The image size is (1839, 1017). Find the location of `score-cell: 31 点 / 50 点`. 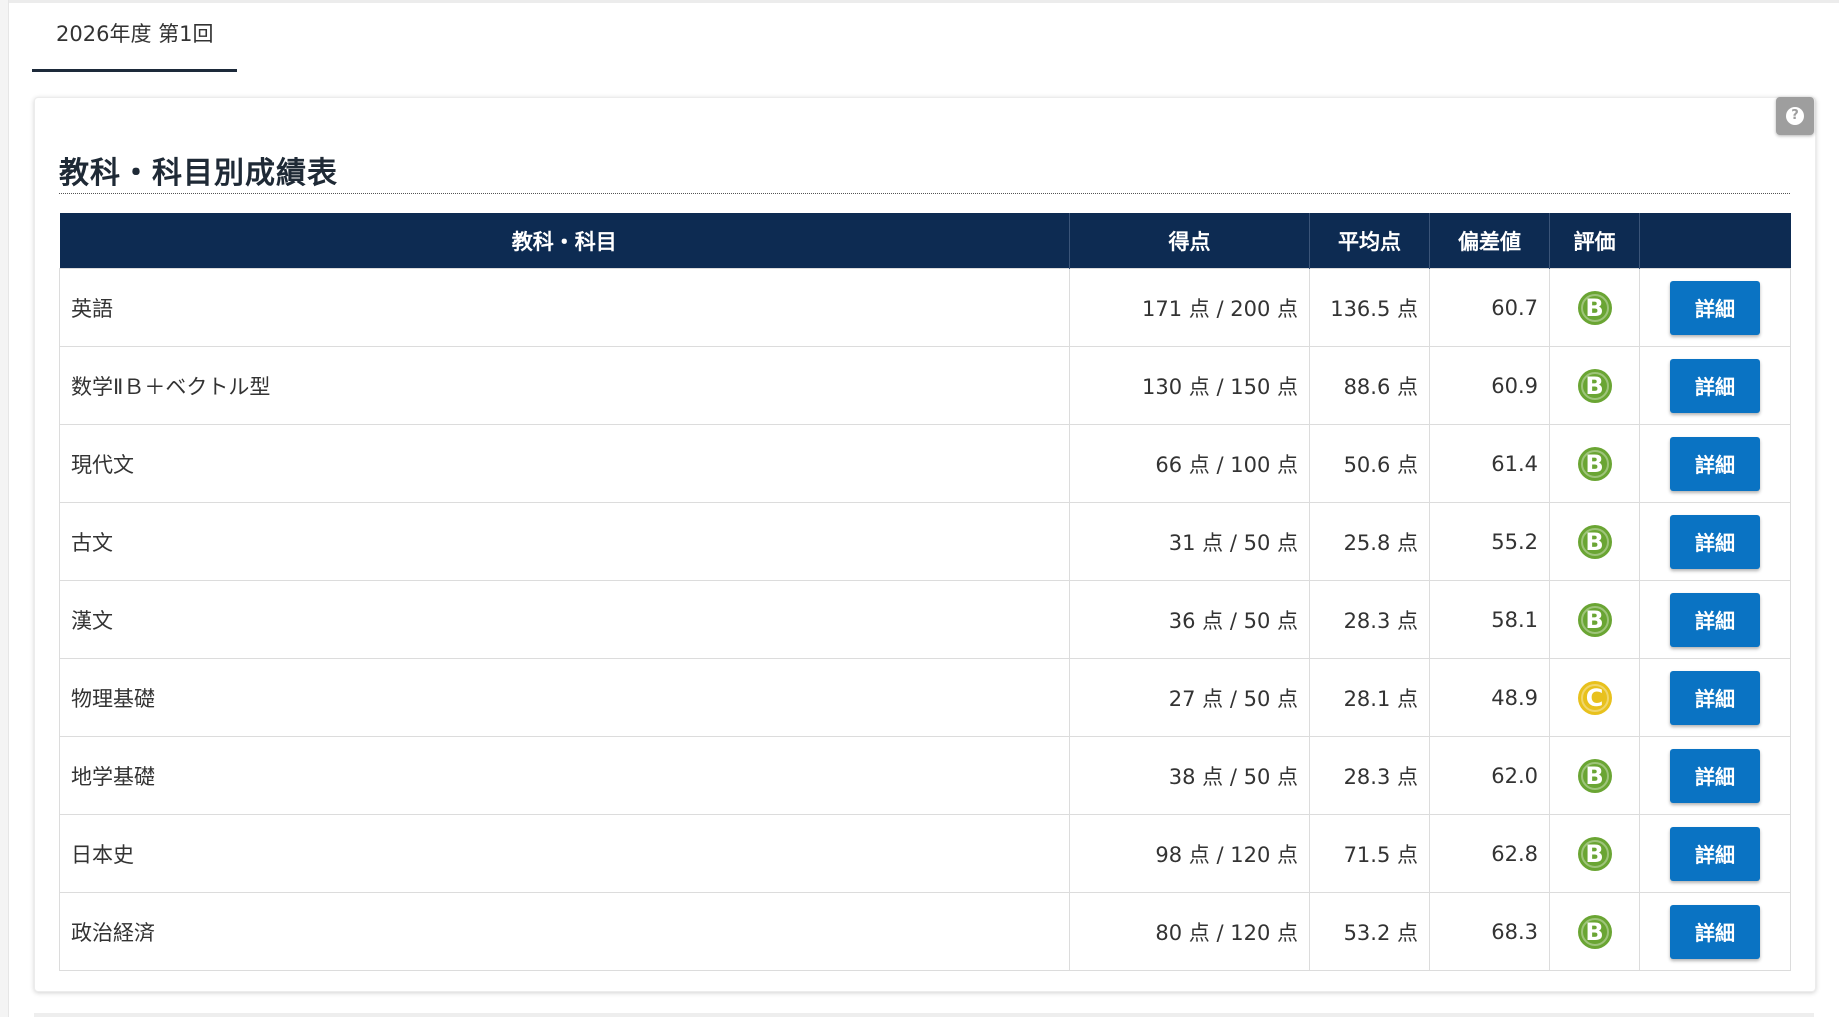

score-cell: 31 点 / 50 点 is located at coordinates (1189, 541).